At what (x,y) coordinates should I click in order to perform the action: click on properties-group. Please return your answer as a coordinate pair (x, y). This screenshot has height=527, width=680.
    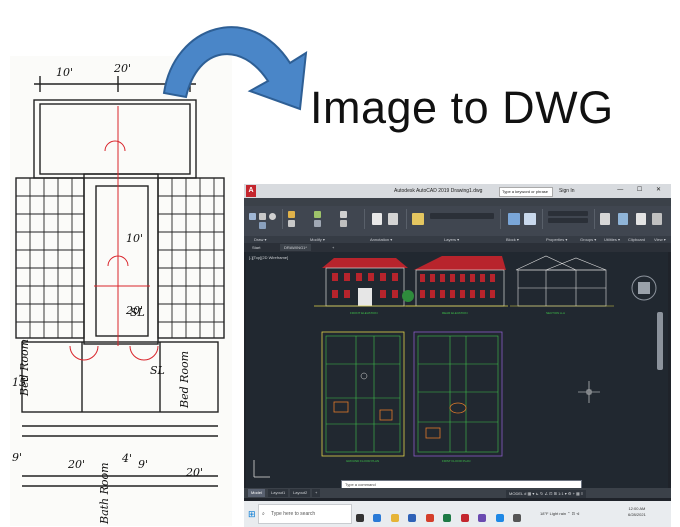
    Looking at the image, I should click on (569, 219).